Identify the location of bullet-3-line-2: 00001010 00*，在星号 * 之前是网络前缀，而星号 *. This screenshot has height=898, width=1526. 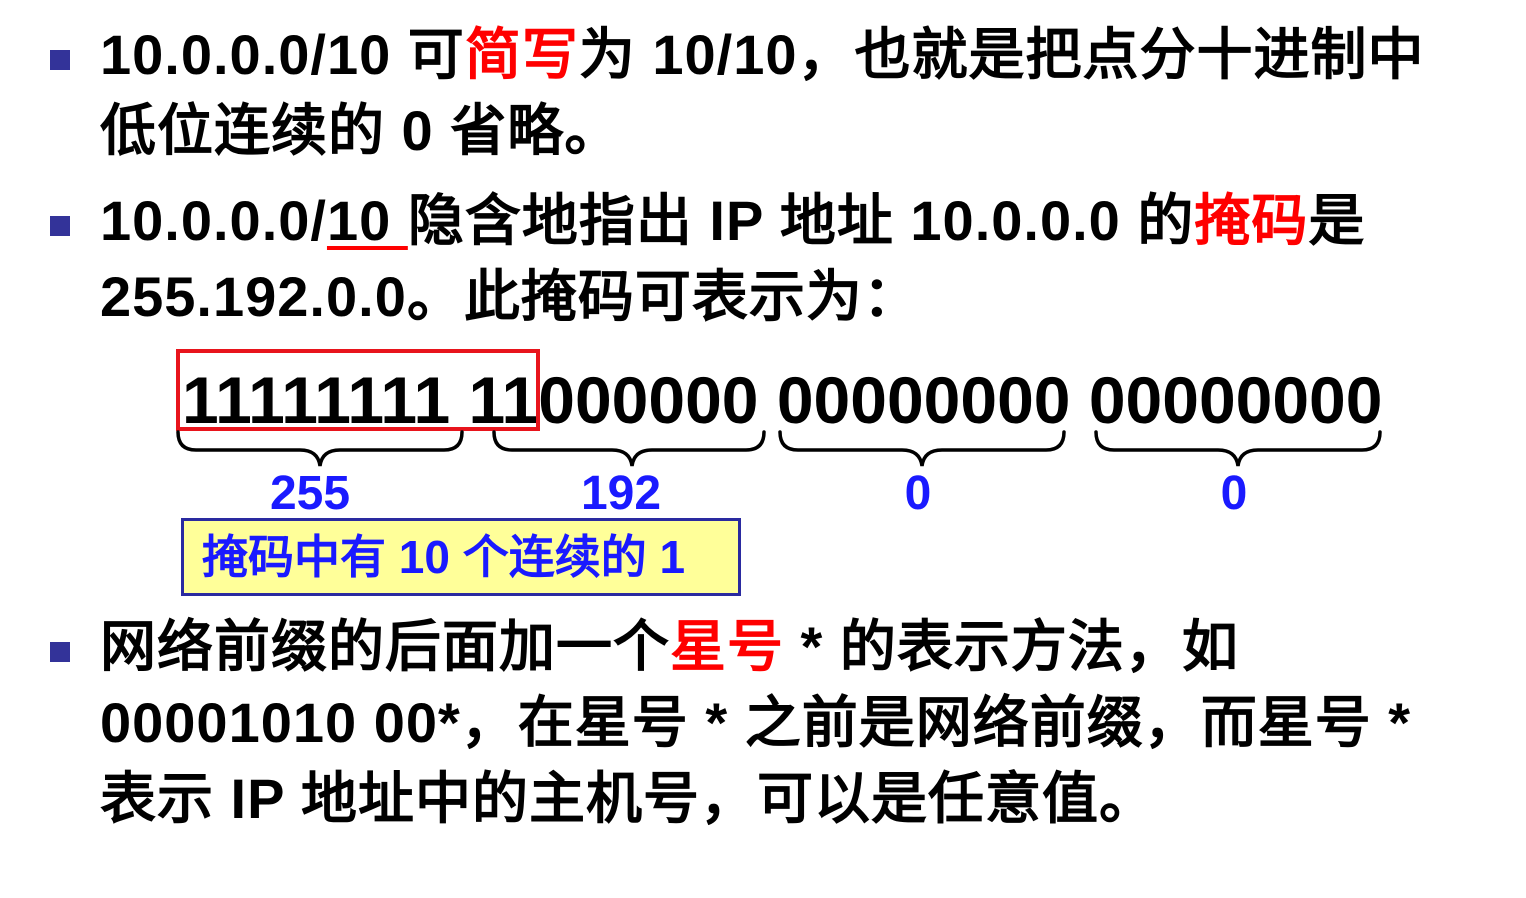
(755, 723).